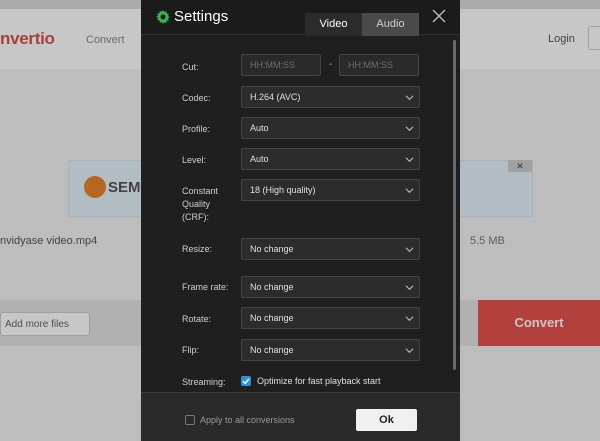  Describe the element at coordinates (330, 128) in the screenshot. I see `profile-select: Auto` at that location.